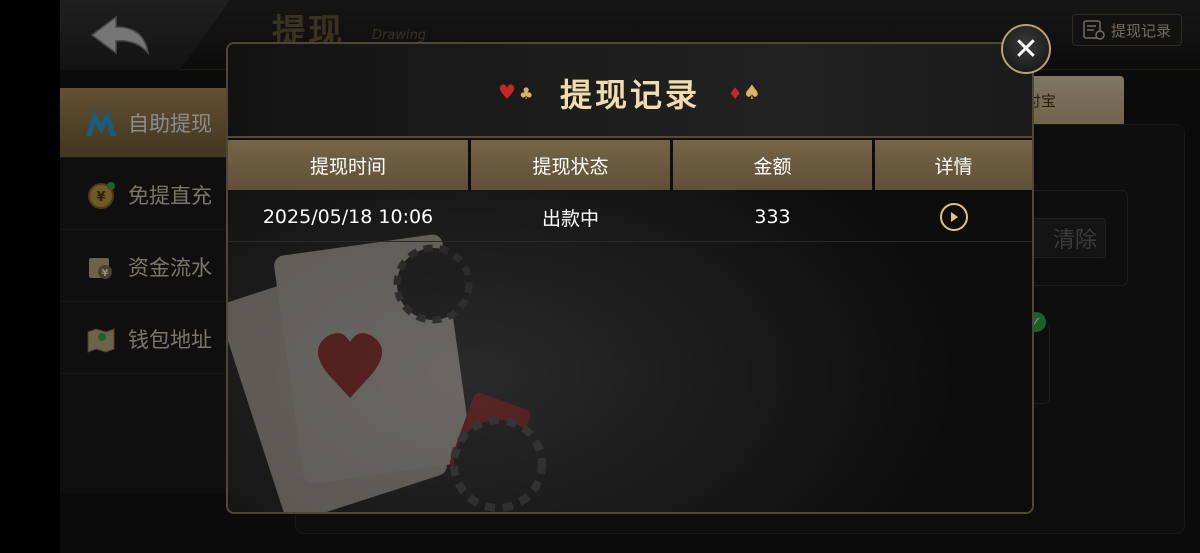 This screenshot has height=553, width=1200. What do you see at coordinates (570, 218) in the screenshot?
I see `cell-status: 出款中` at bounding box center [570, 218].